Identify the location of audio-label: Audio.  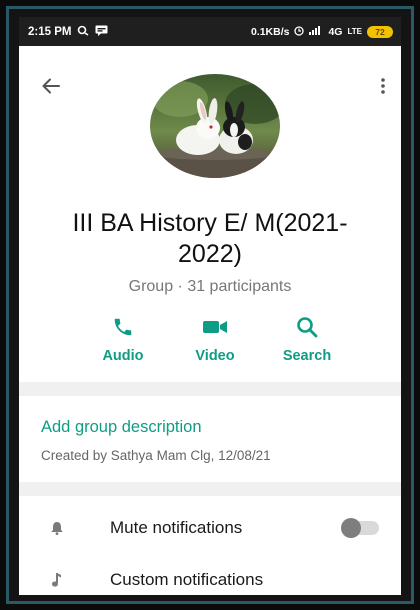
(123, 356).